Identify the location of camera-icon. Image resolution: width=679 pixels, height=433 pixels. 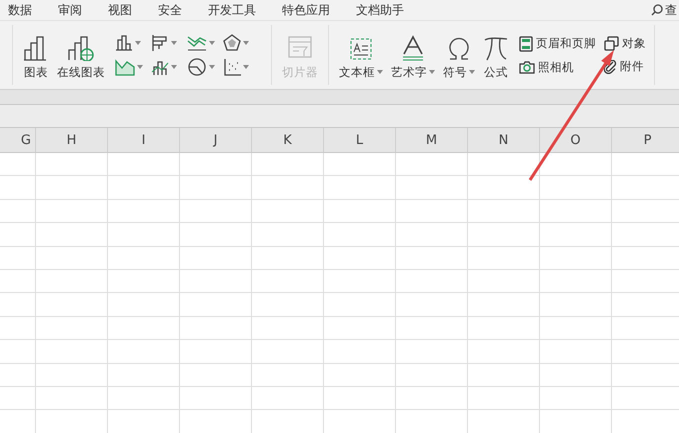
(527, 67).